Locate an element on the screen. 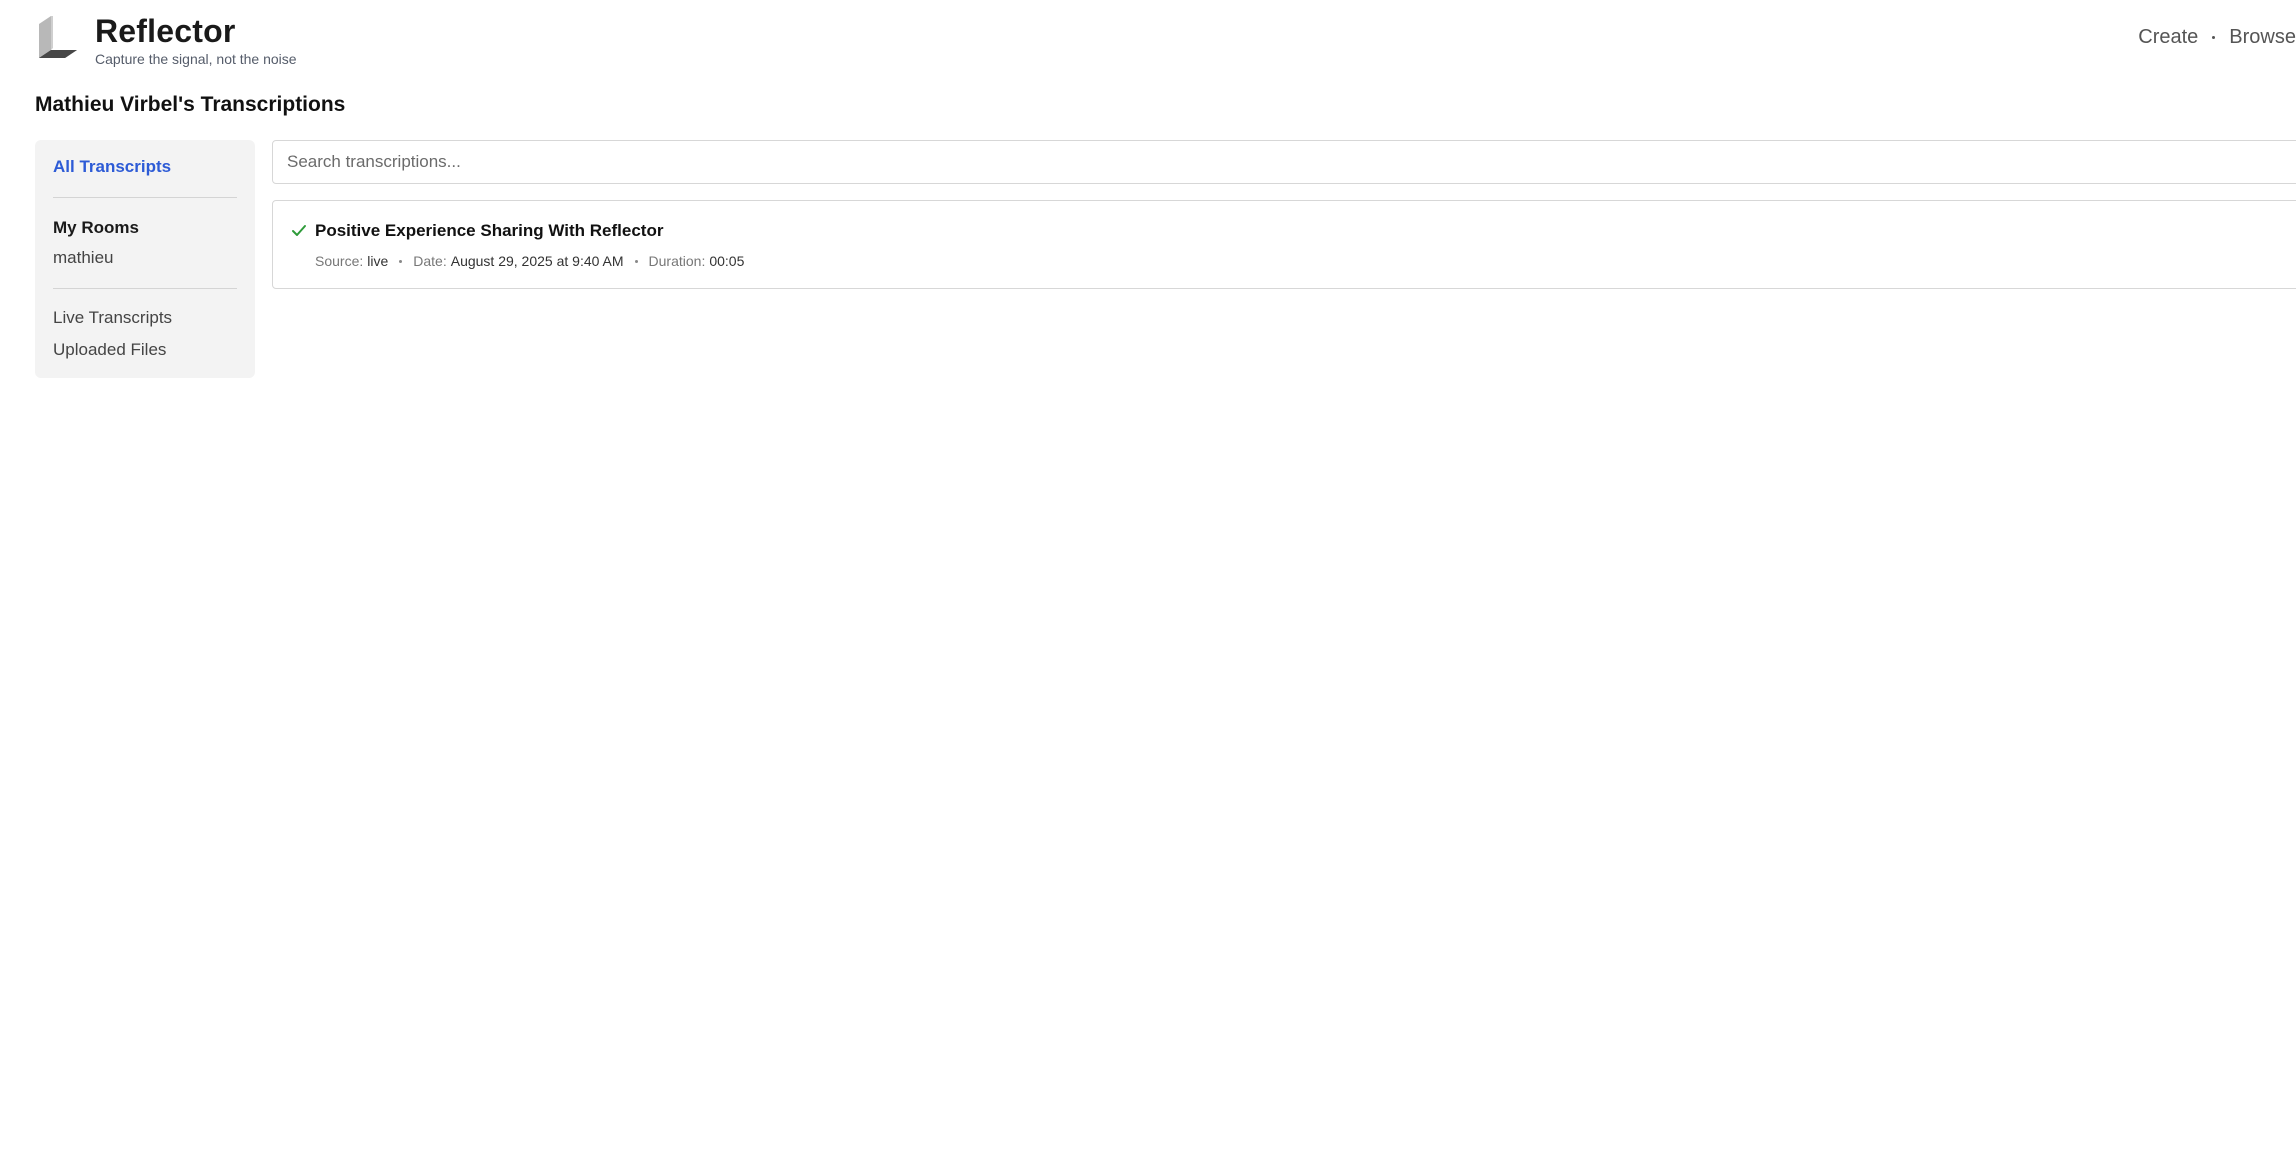  sidebar-item-all-transcripts: All Transcripts is located at coordinates (112, 167).